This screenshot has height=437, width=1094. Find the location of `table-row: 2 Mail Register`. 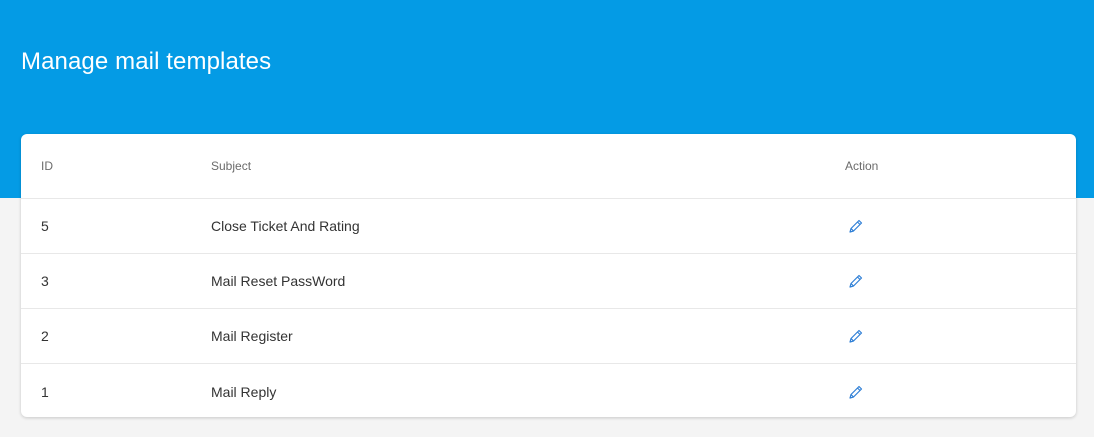

table-row: 2 Mail Register is located at coordinates (548, 336).